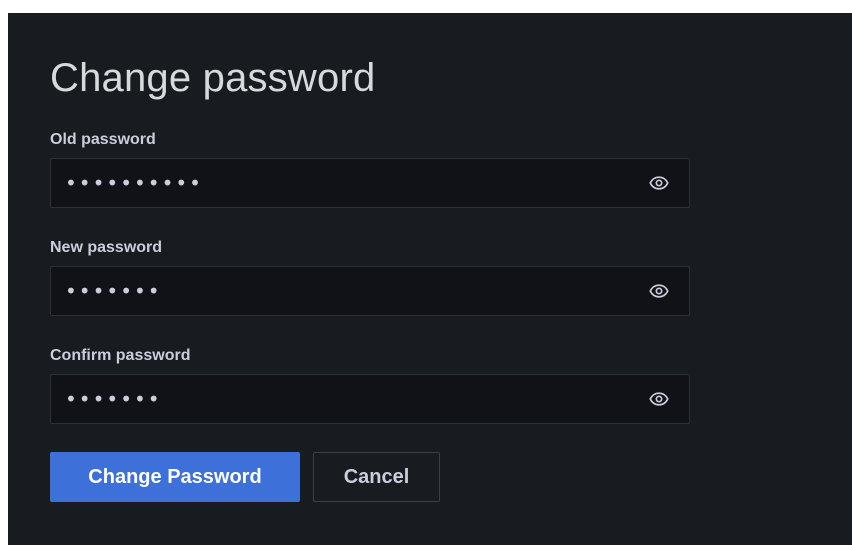  I want to click on new-password-field-group: New password, so click(370, 276).